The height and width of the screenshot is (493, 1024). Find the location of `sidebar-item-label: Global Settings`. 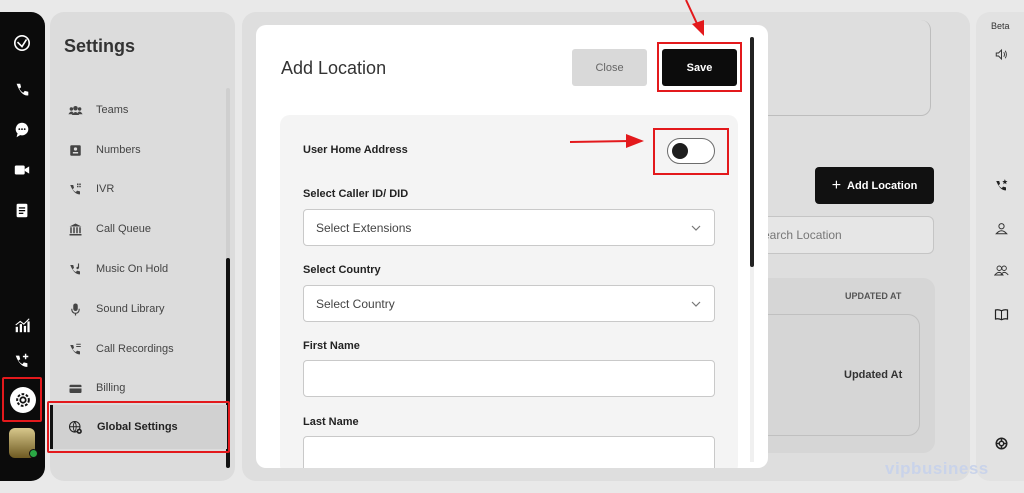

sidebar-item-label: Global Settings is located at coordinates (137, 427).